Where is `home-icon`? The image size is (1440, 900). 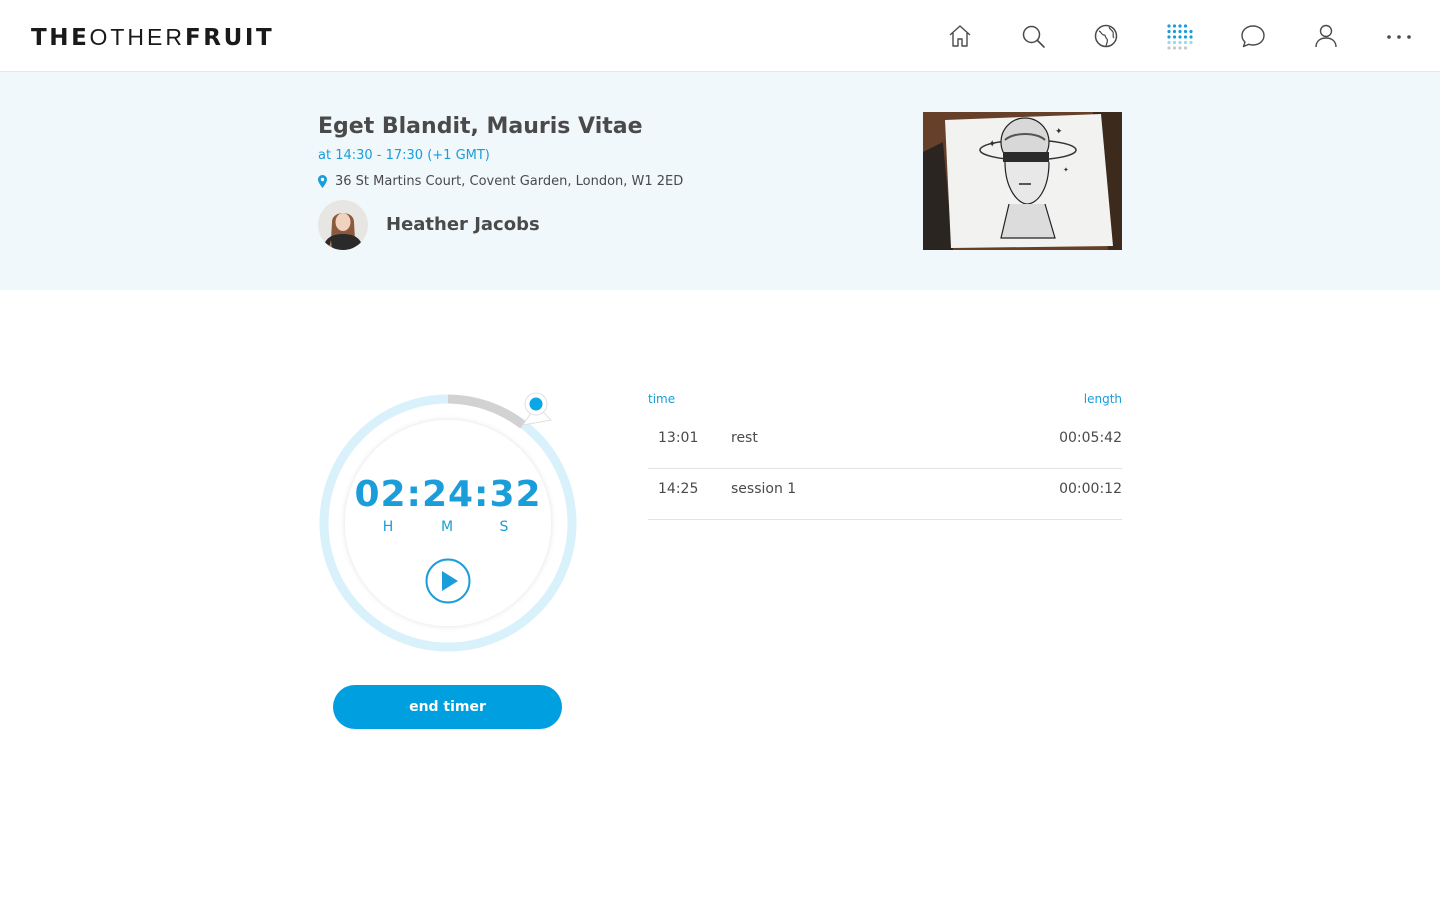 home-icon is located at coordinates (960, 36).